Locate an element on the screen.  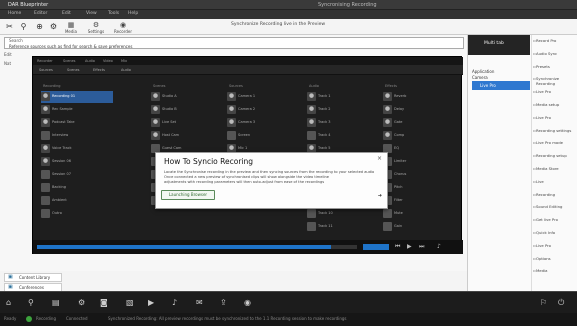
menu-help: Help is located at coordinates (133, 13).